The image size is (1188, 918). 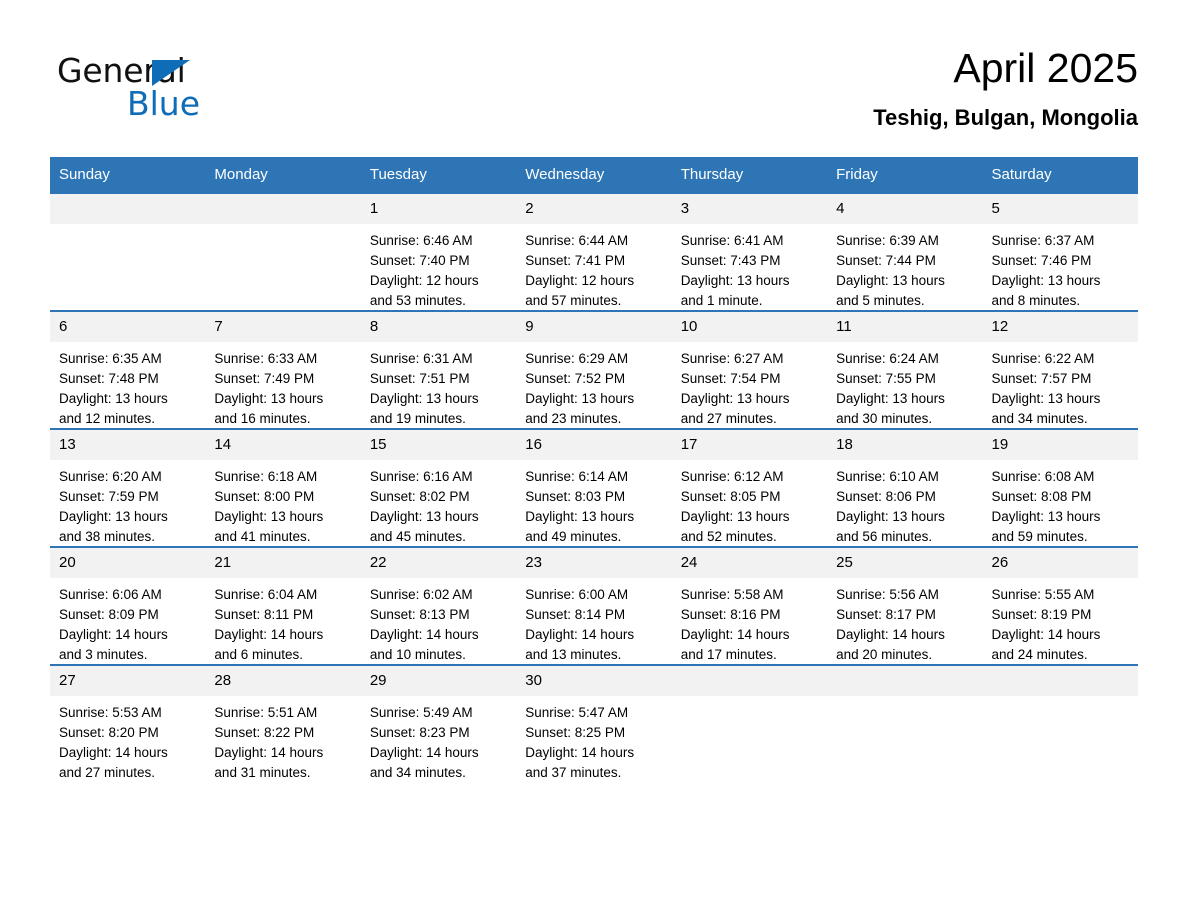 I want to click on sunset-text: Sunset: 7:49 PM, so click(x=264, y=378).